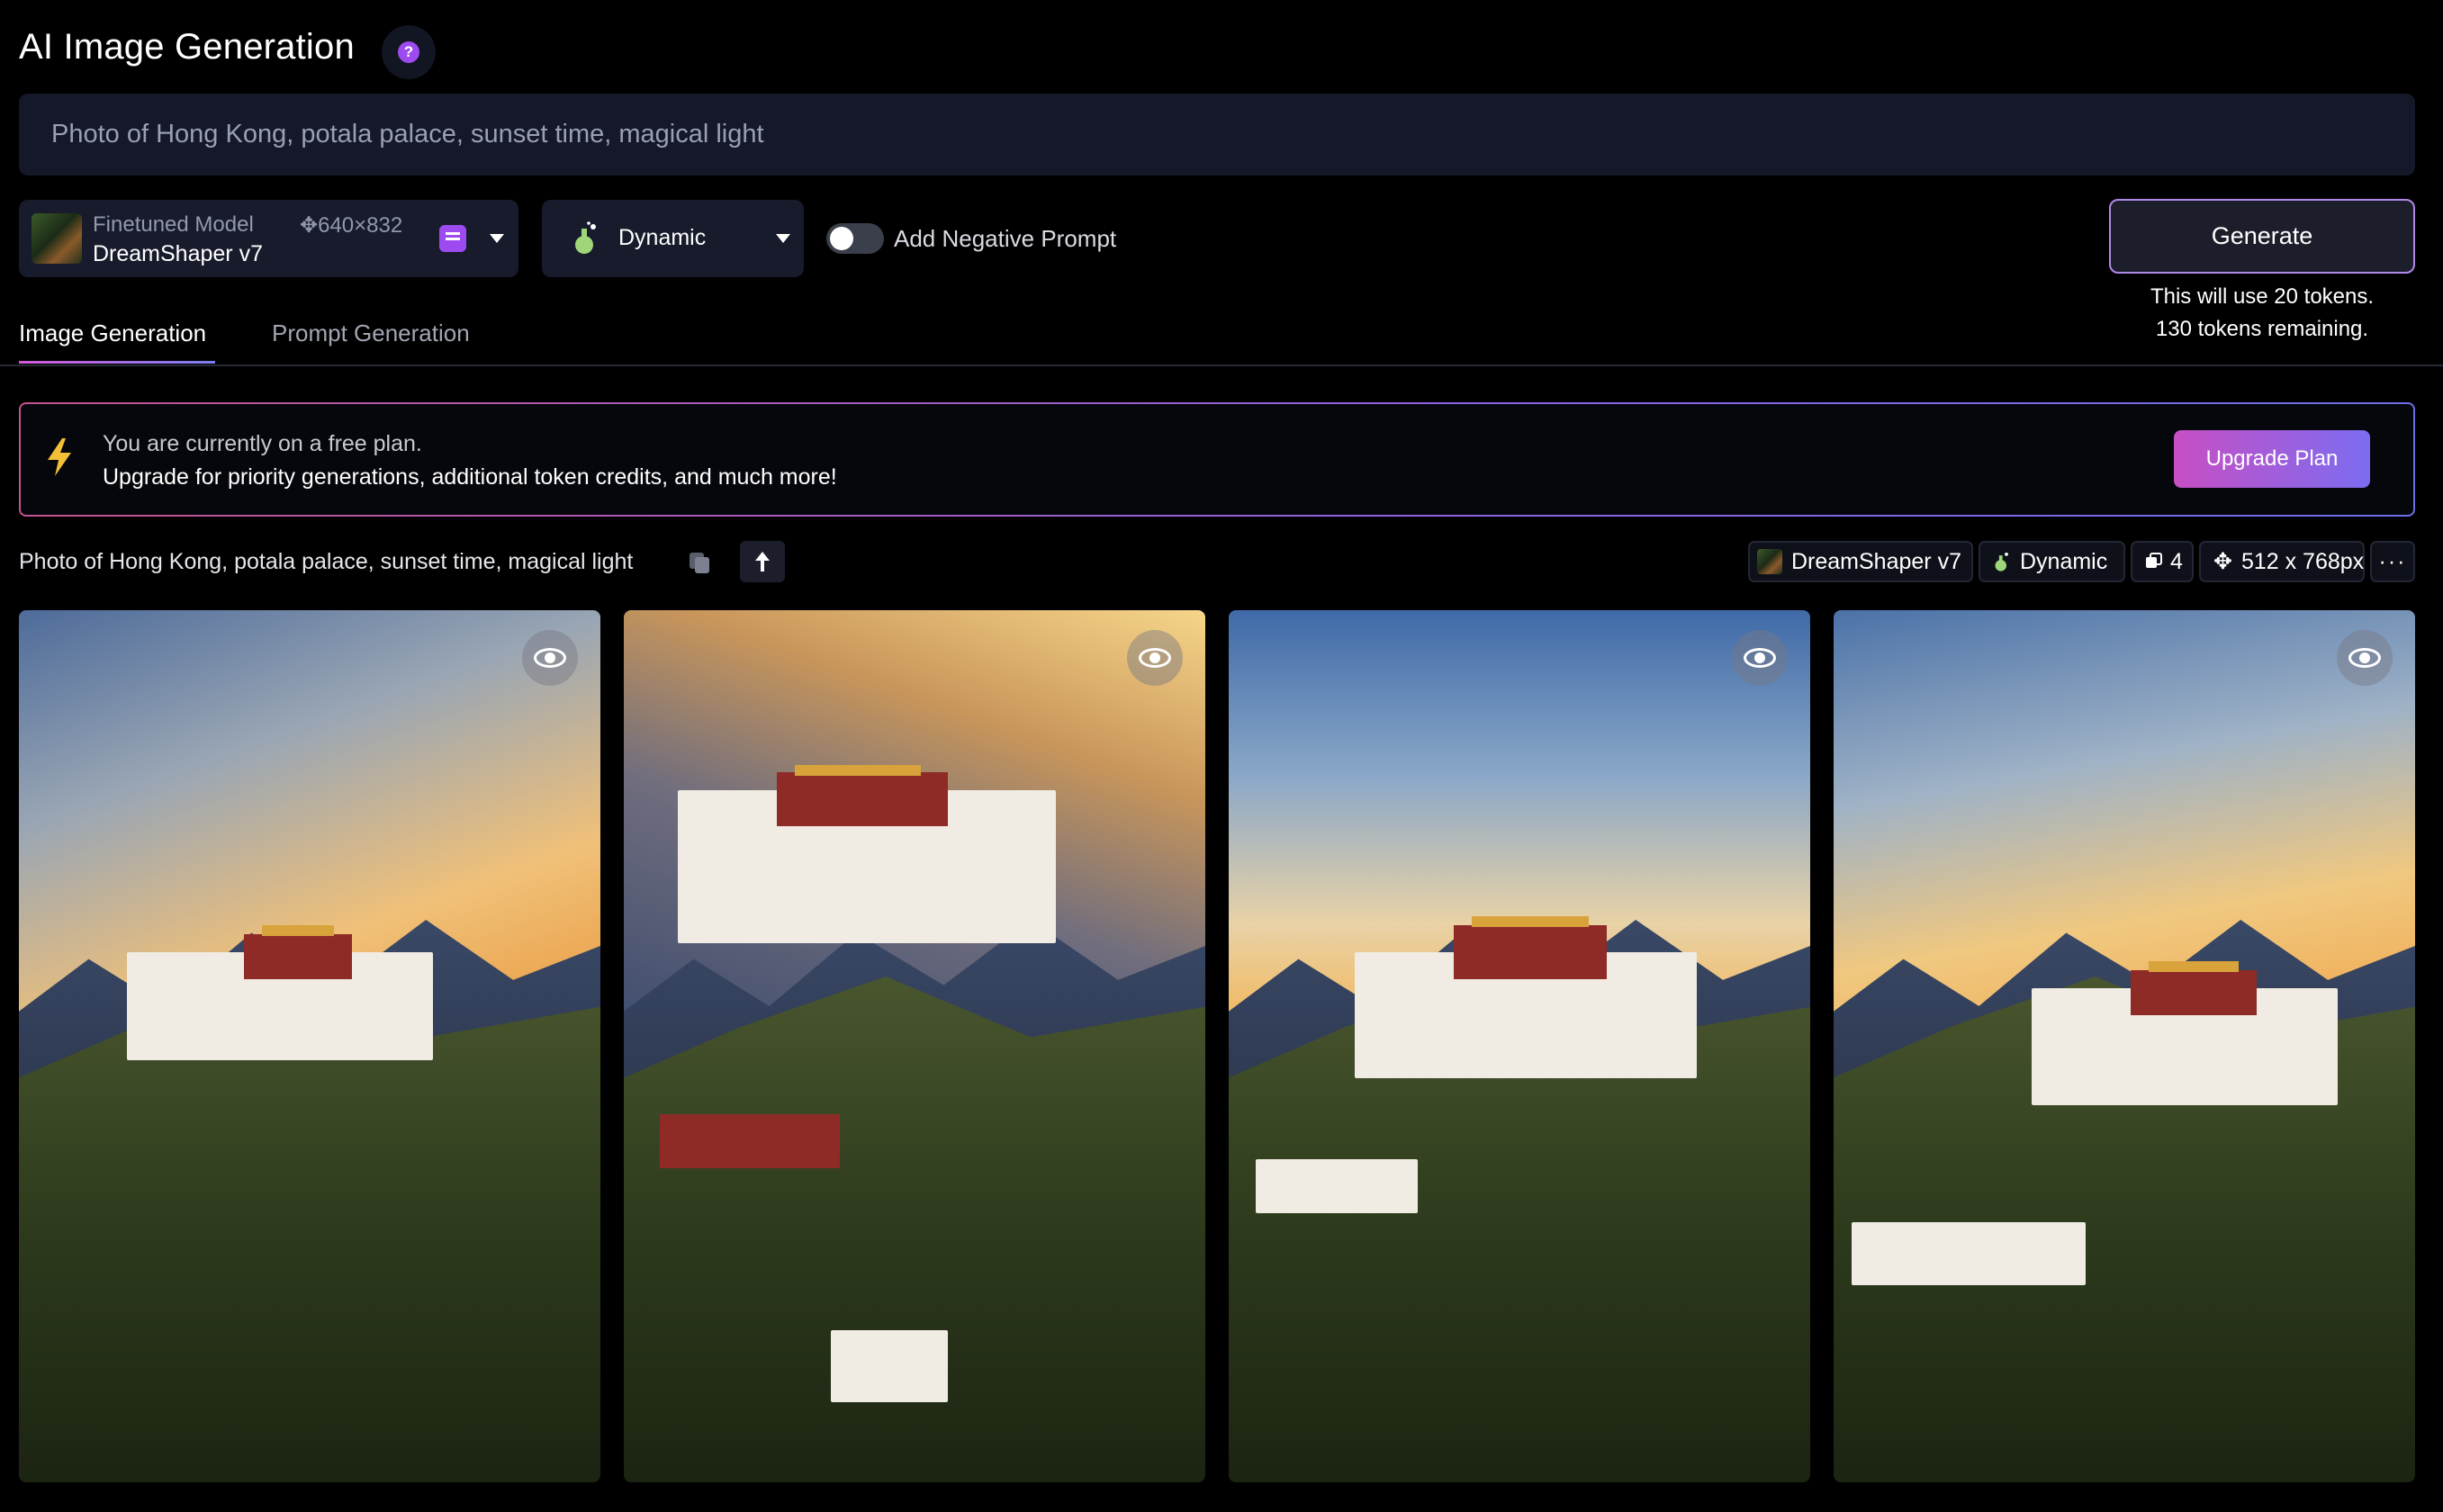 This screenshot has height=1512, width=2443. Describe the element at coordinates (2124, 820) in the screenshot. I see `image-sky` at that location.